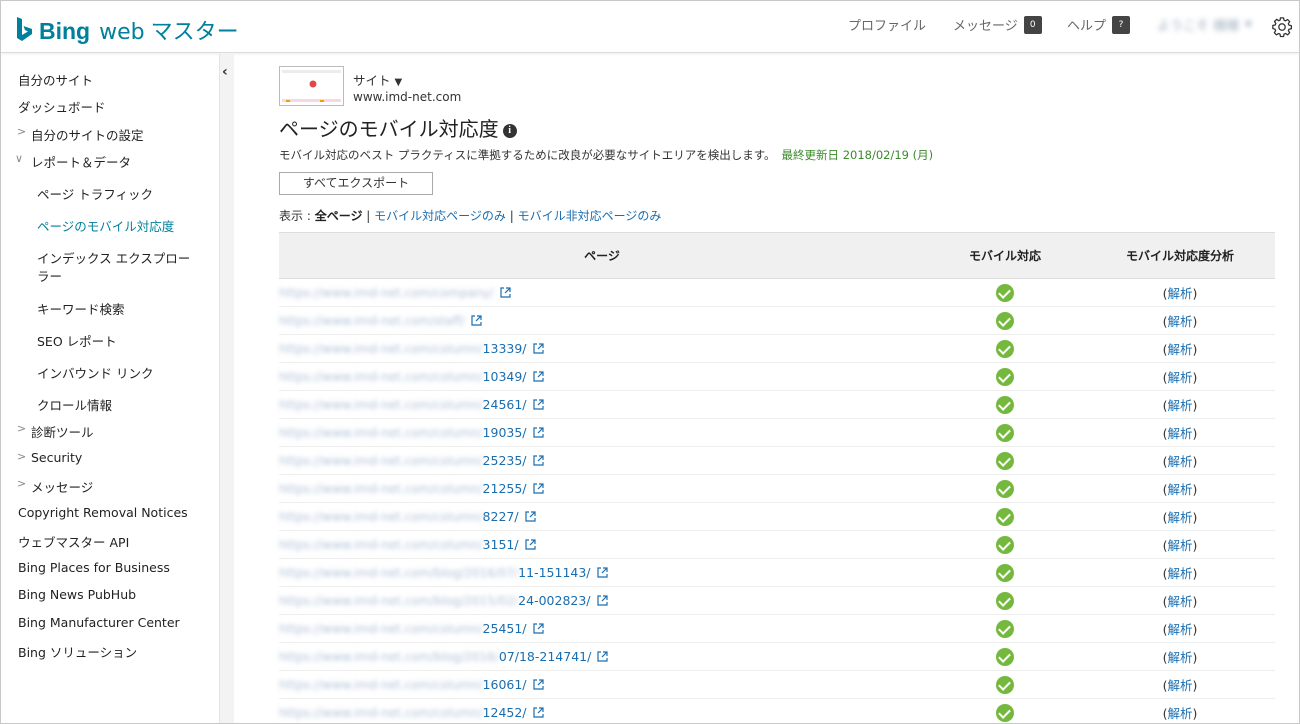  Describe the element at coordinates (73, 541) in the screenshot. I see `sidebar-item-webmaster-api: ウェブマスター API` at that location.